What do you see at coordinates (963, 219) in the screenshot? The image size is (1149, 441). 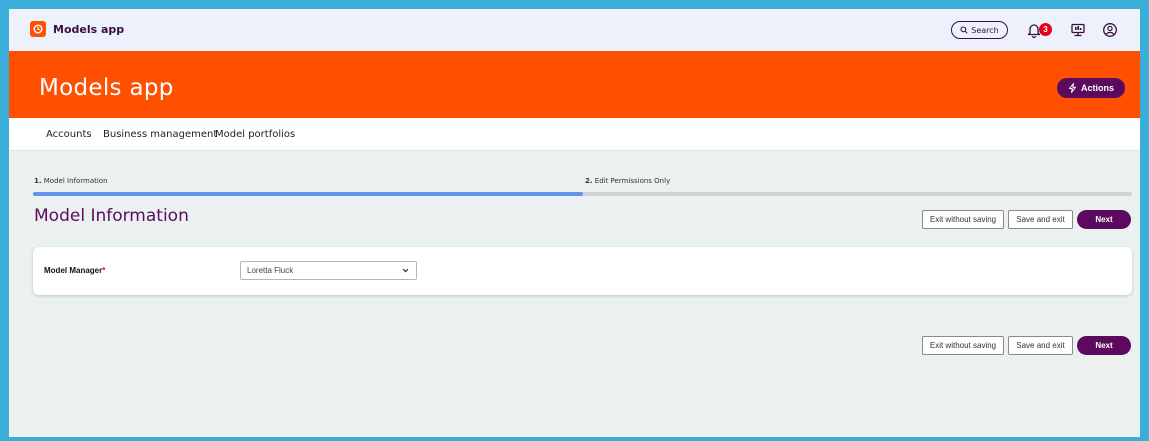 I see `exit-without-saving-button: Exit without saving` at bounding box center [963, 219].